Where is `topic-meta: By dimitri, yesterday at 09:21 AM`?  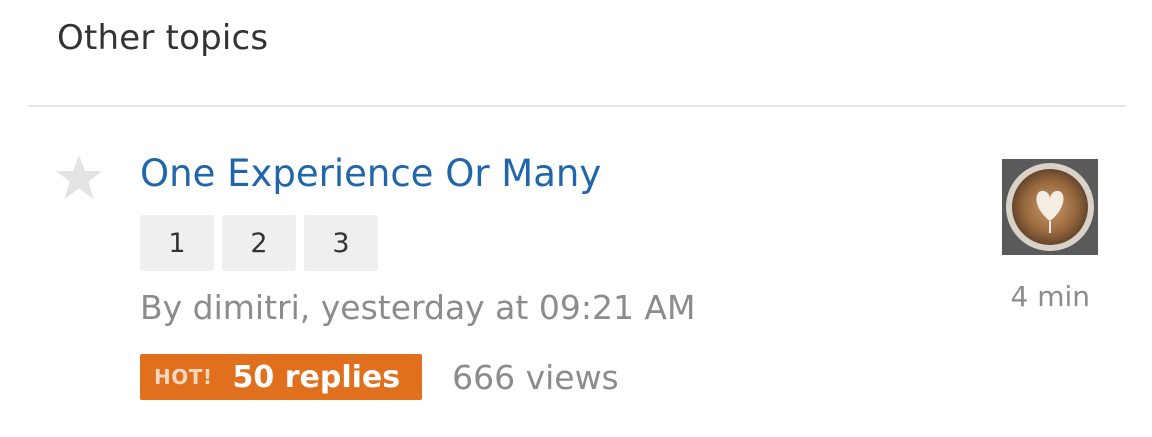 topic-meta: By dimitri, yesterday at 09:21 AM is located at coordinates (418, 307).